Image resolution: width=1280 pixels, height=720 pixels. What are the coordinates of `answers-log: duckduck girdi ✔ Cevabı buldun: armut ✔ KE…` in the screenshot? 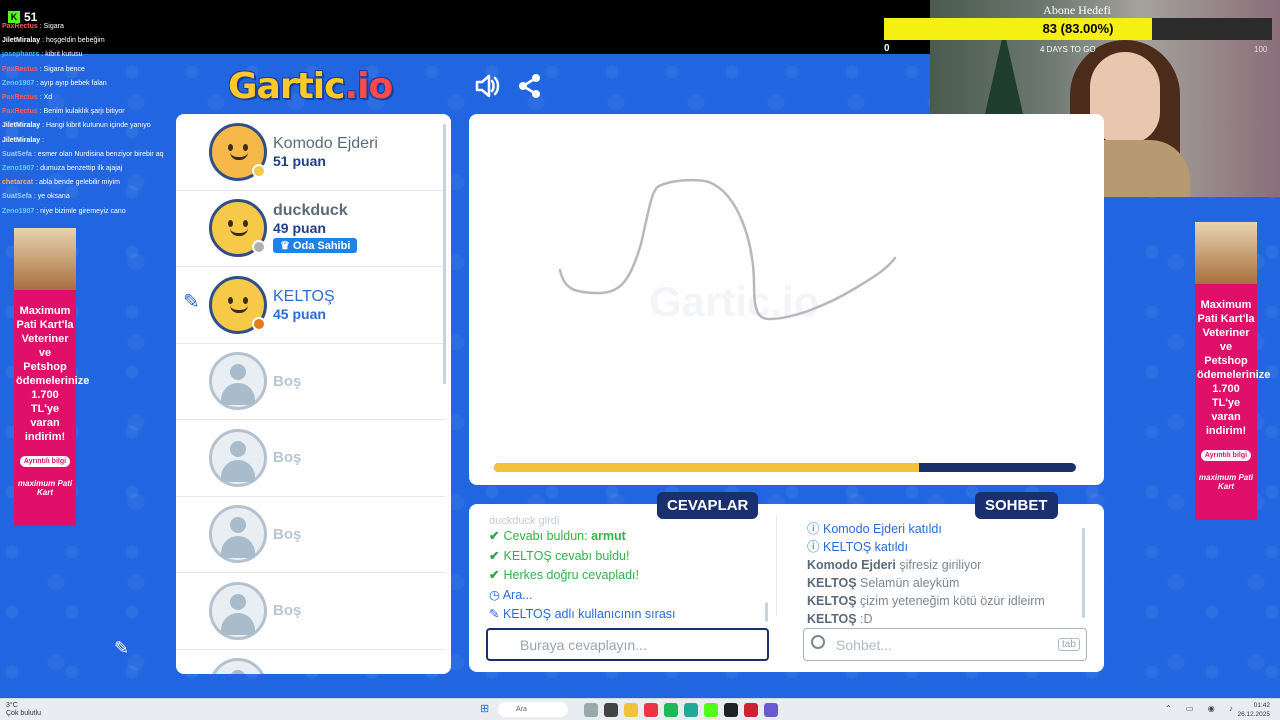 It's located at (582, 570).